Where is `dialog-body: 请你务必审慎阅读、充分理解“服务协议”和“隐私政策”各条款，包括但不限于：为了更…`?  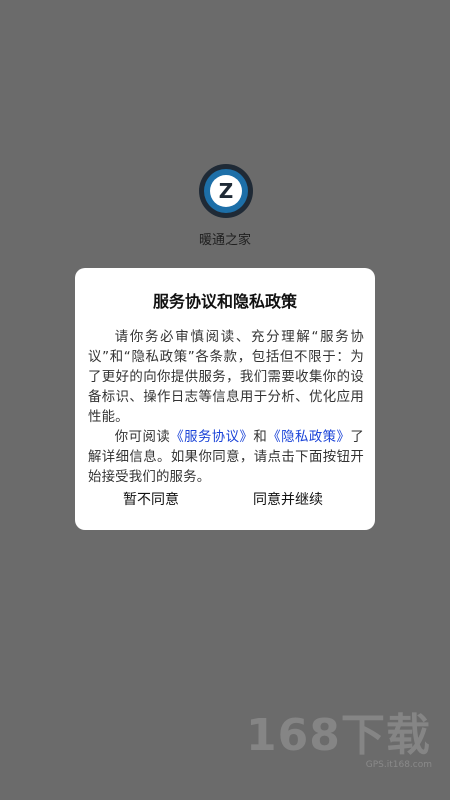
dialog-body: 请你务必审慎阅读、充分理解“服务协议”和“隐私政策”各条款，包括但不限于：为了更… is located at coordinates (226, 408).